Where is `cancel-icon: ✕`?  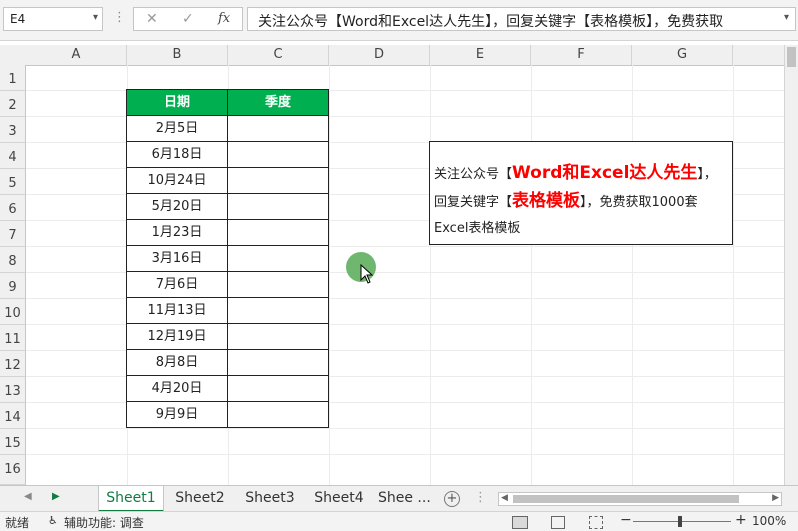 cancel-icon: ✕ is located at coordinates (152, 19).